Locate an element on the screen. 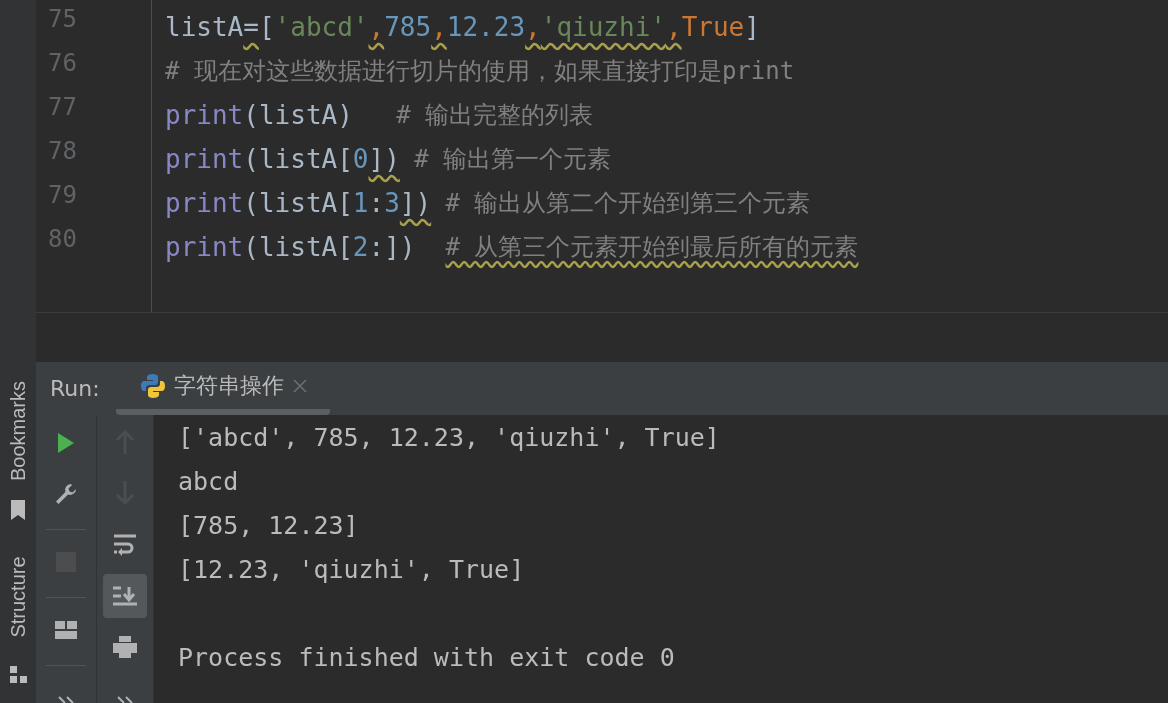  code-token: 12.23 is located at coordinates (486, 27).